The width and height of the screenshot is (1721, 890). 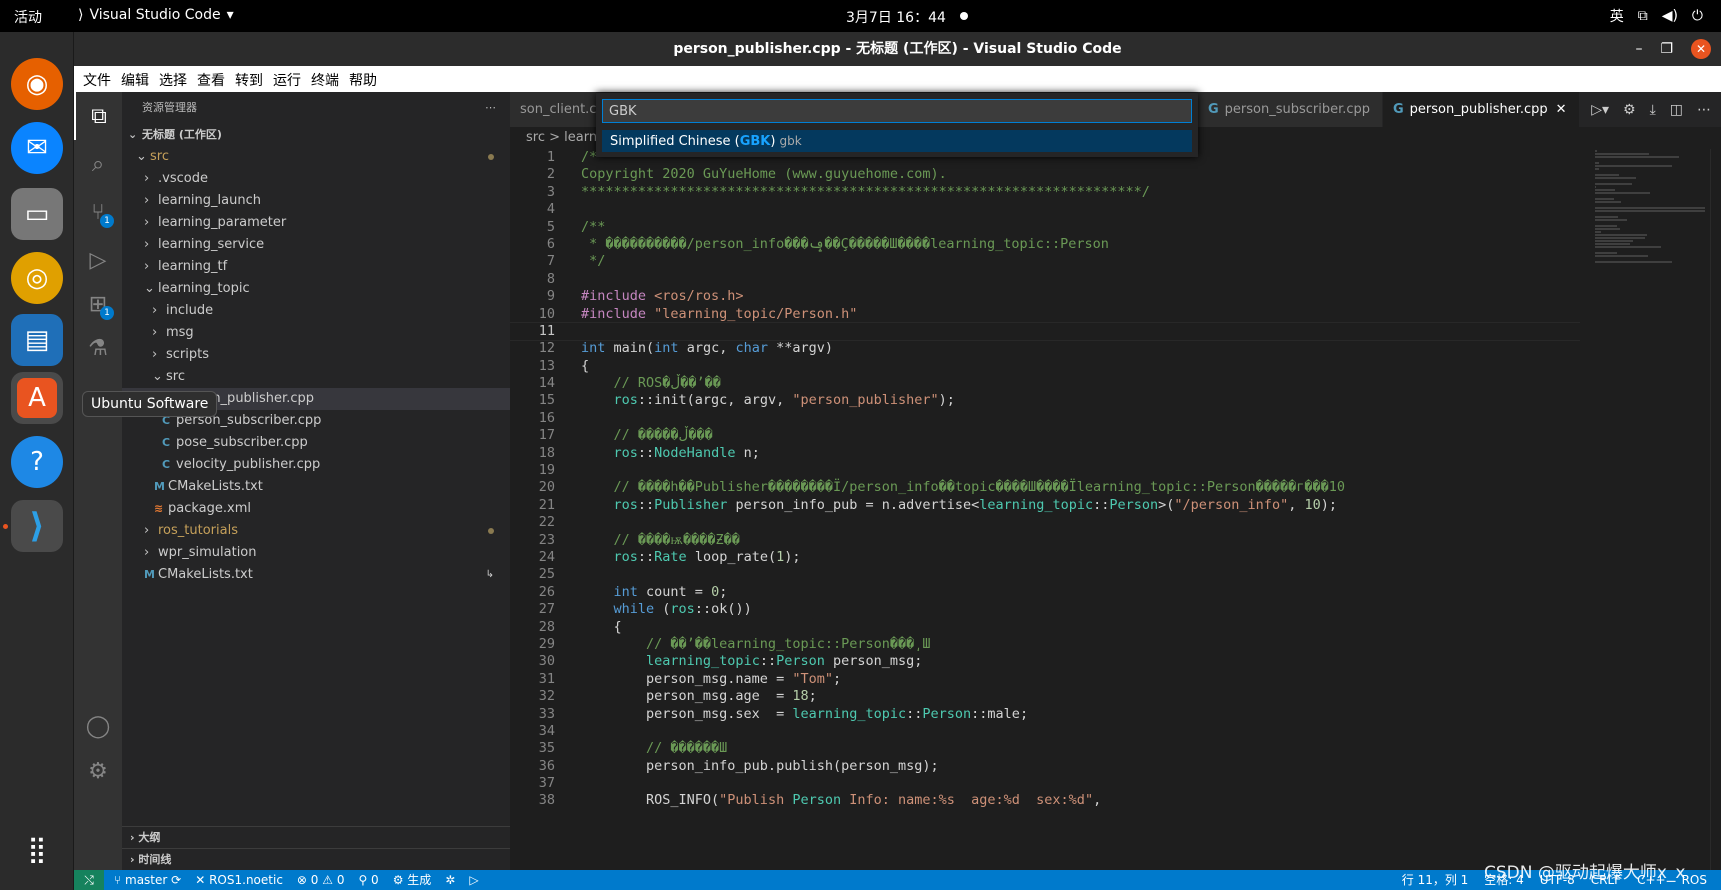 What do you see at coordinates (1676, 110) in the screenshot?
I see `split-editor-icon: ◫` at bounding box center [1676, 110].